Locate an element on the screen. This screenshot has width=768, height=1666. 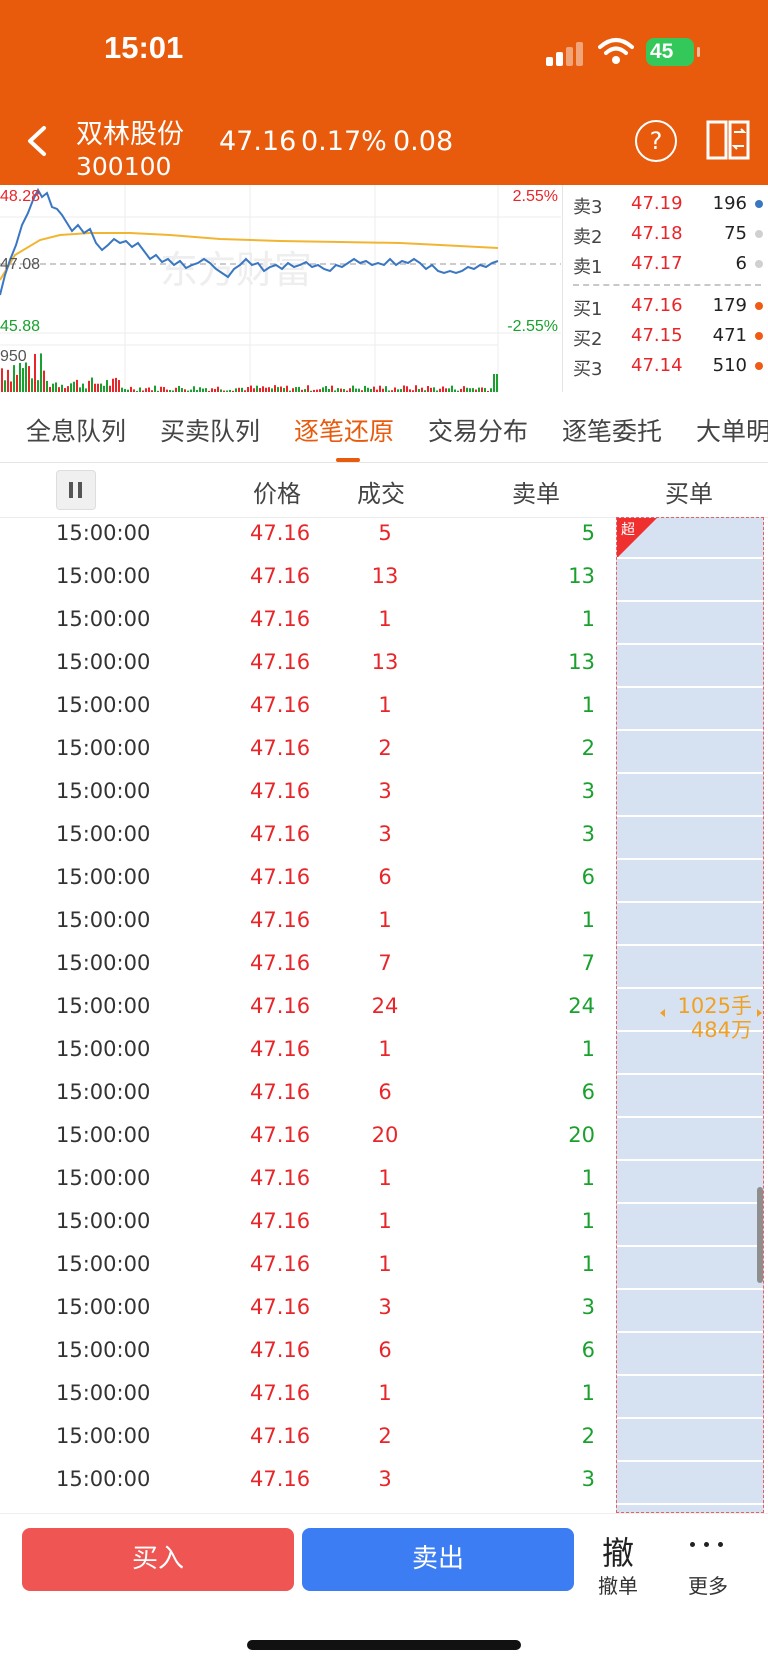
chart-low-label: 45.88 is located at coordinates (20, 326).